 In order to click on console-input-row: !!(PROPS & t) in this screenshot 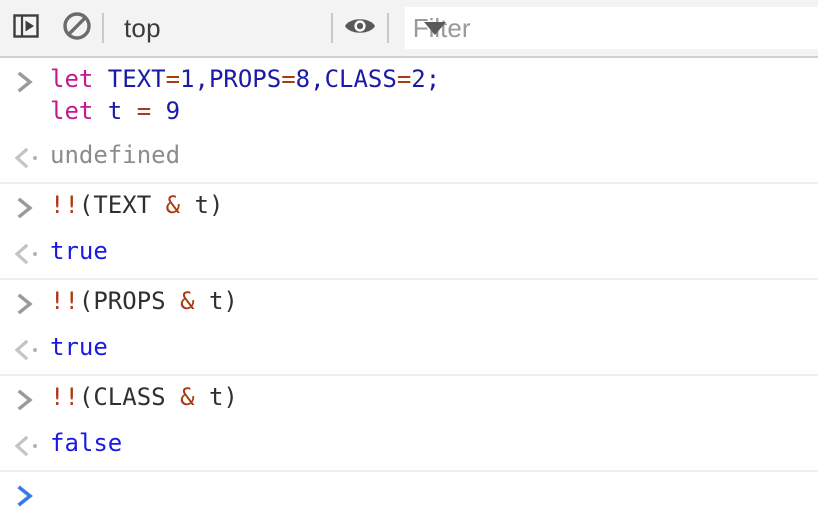, I will do `click(409, 303)`.